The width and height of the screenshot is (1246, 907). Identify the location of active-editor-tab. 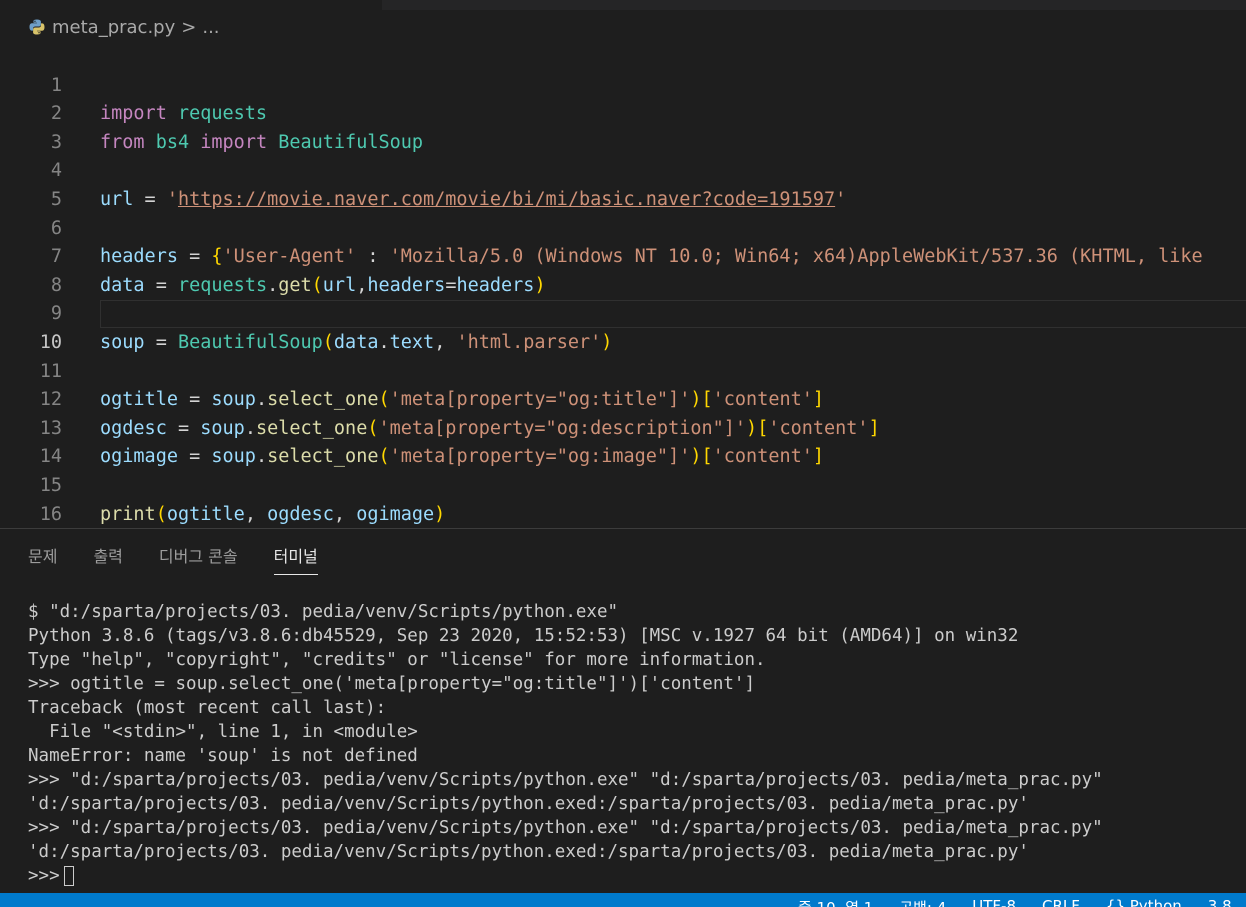
(191, 5).